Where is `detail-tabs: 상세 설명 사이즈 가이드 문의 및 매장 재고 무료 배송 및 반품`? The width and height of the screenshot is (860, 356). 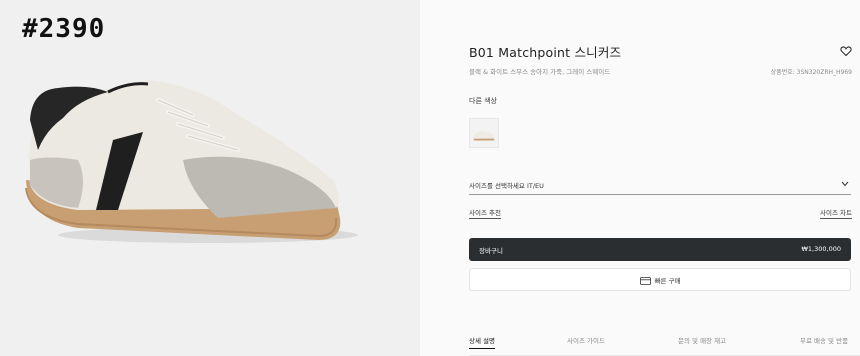
detail-tabs: 상세 설명 사이즈 가이드 문의 및 매장 재고 무료 배송 및 반품 is located at coordinates (664, 341).